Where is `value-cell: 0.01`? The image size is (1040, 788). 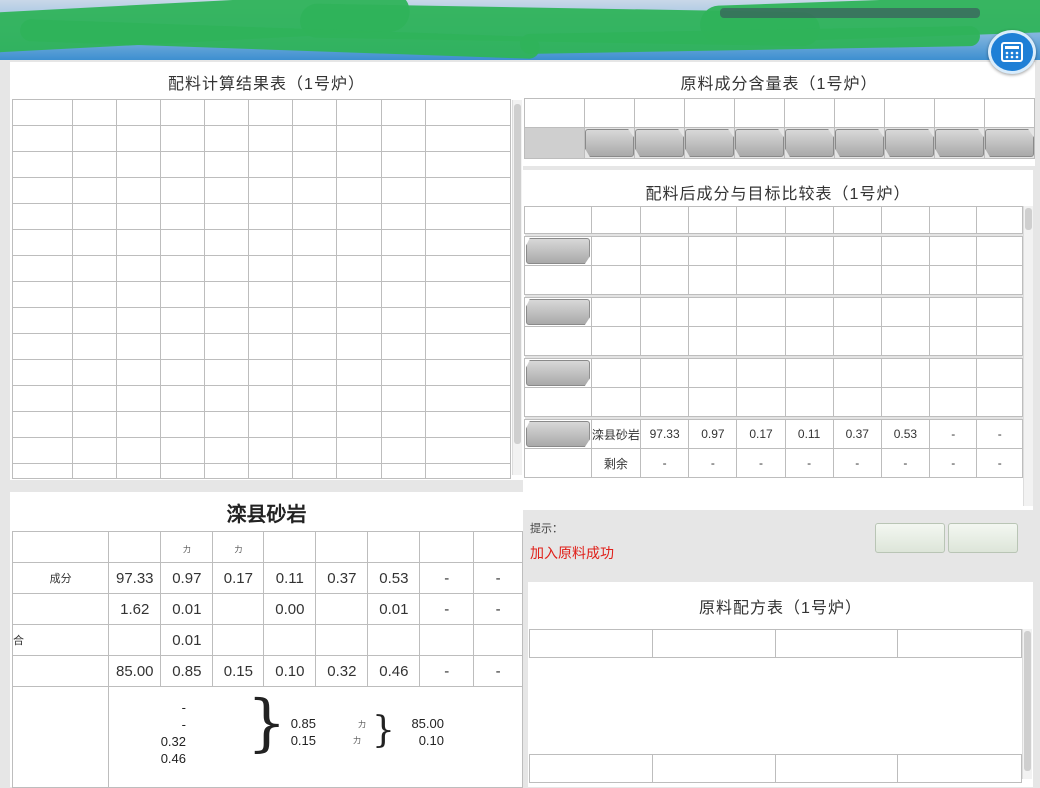 value-cell: 0.01 is located at coordinates (187, 609).